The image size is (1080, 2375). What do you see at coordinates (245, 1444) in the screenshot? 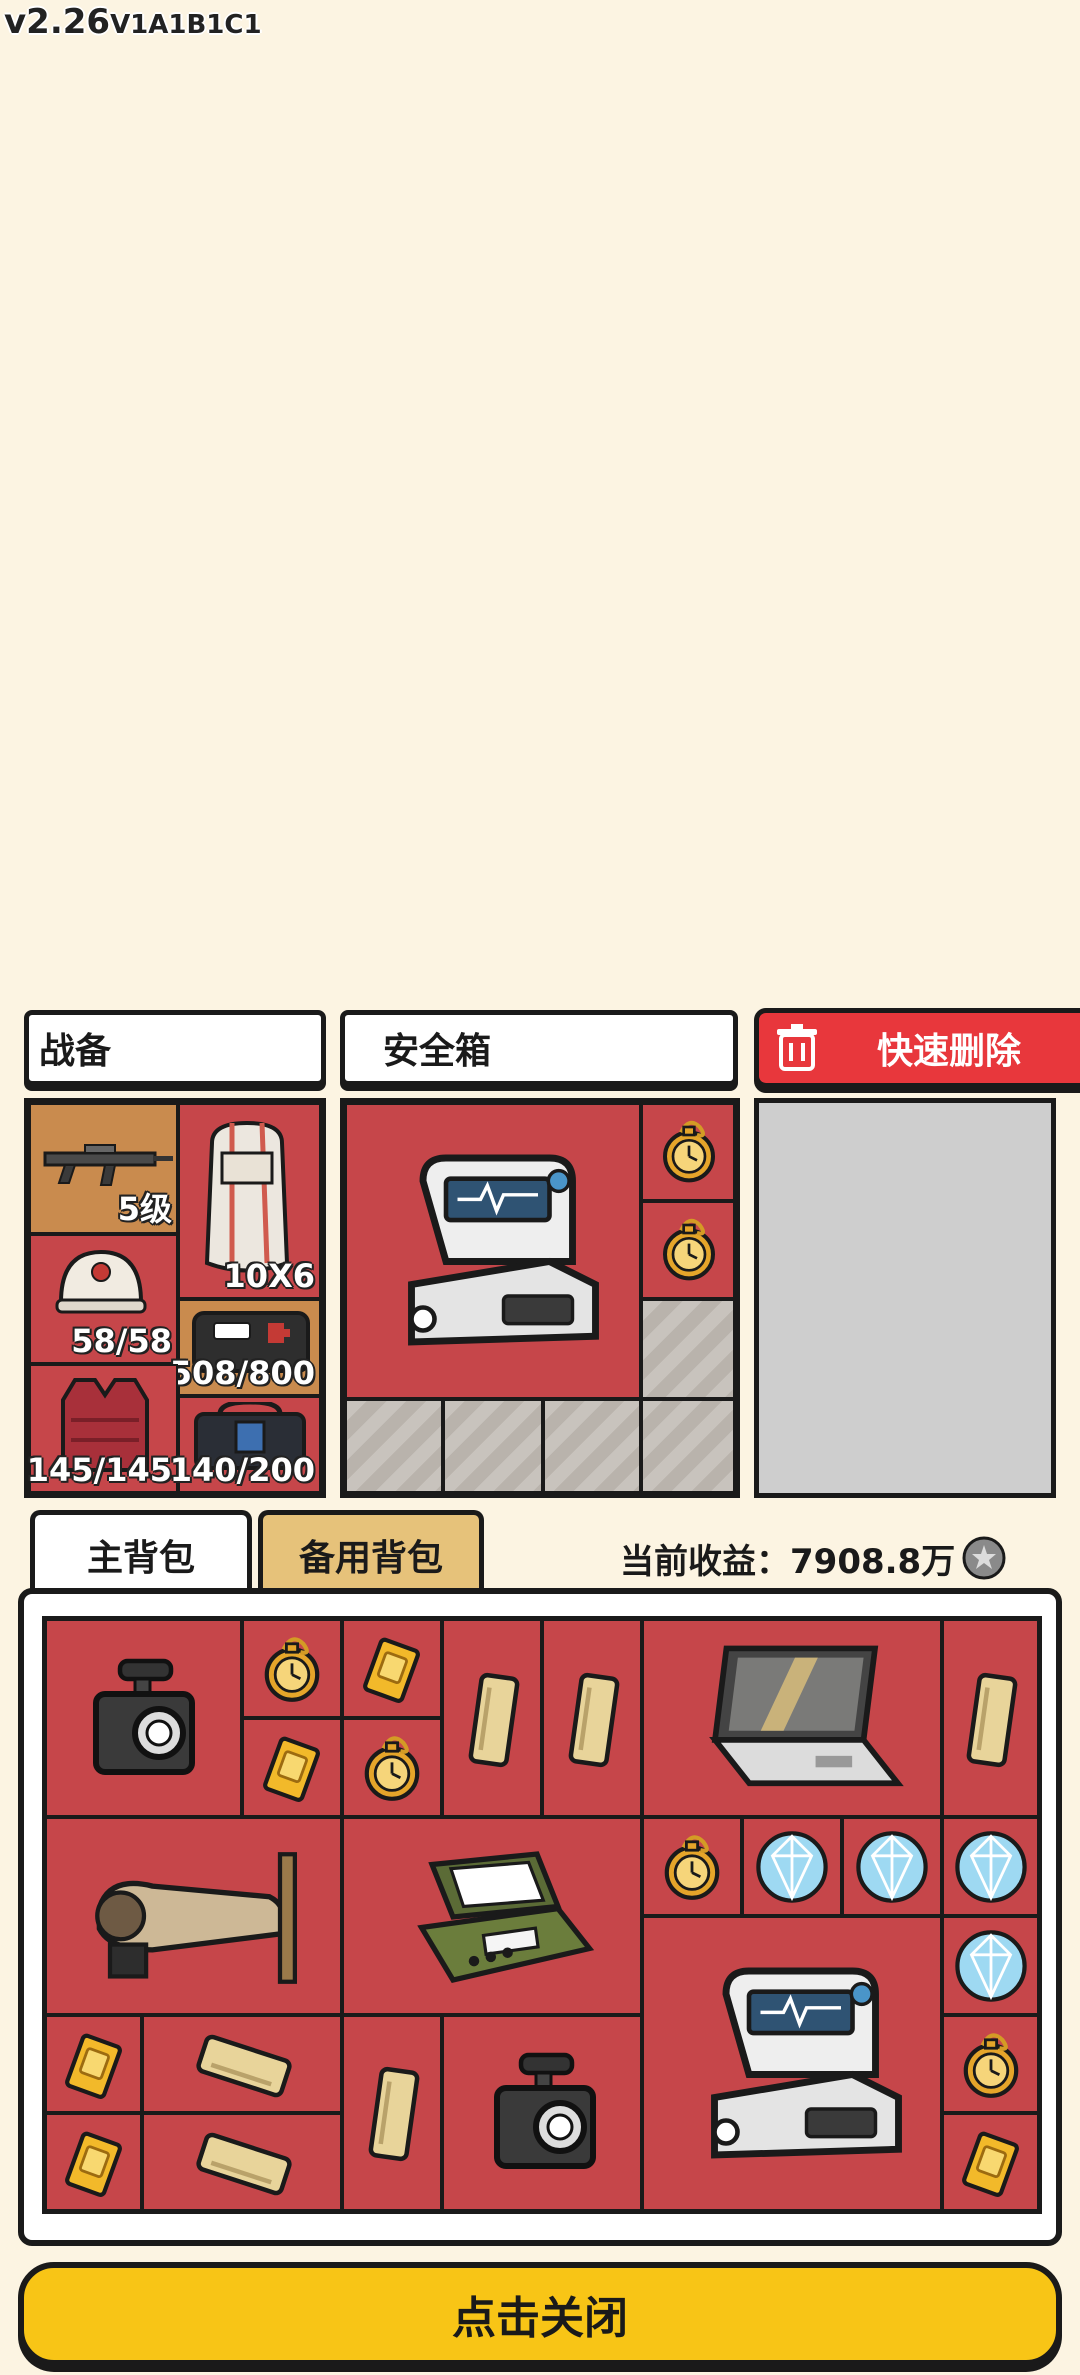
I see `rig-slot: 140/200` at bounding box center [245, 1444].